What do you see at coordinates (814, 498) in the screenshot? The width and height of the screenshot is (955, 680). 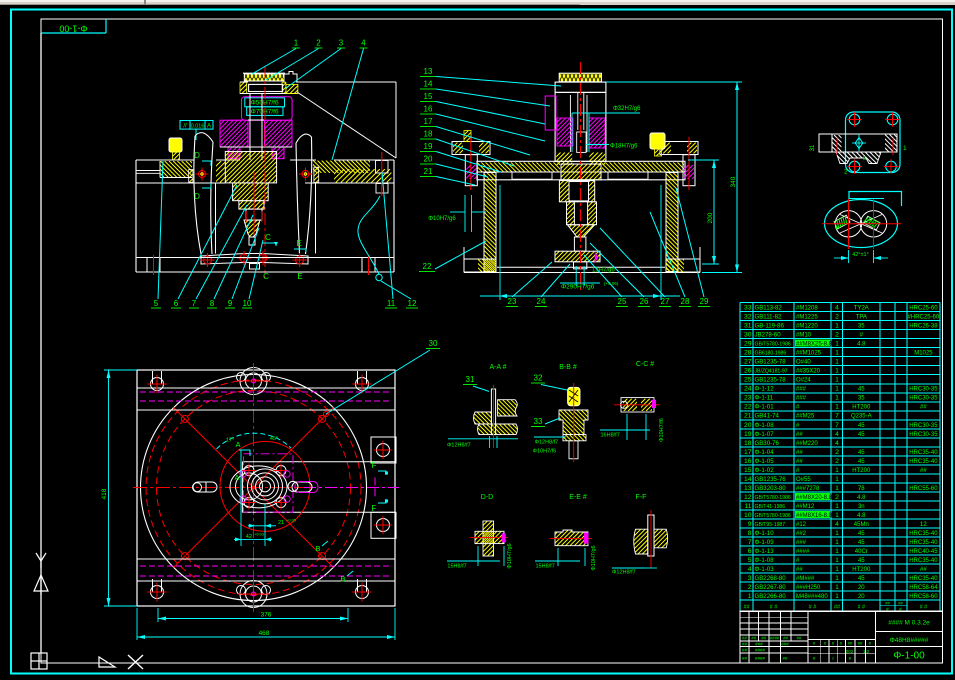 I see `svg-text: ##M8X20-8.8` at bounding box center [814, 498].